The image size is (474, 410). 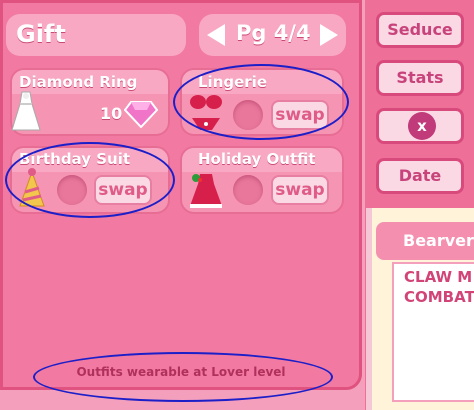 I want to click on seduce-button: Seduce, so click(x=420, y=30).